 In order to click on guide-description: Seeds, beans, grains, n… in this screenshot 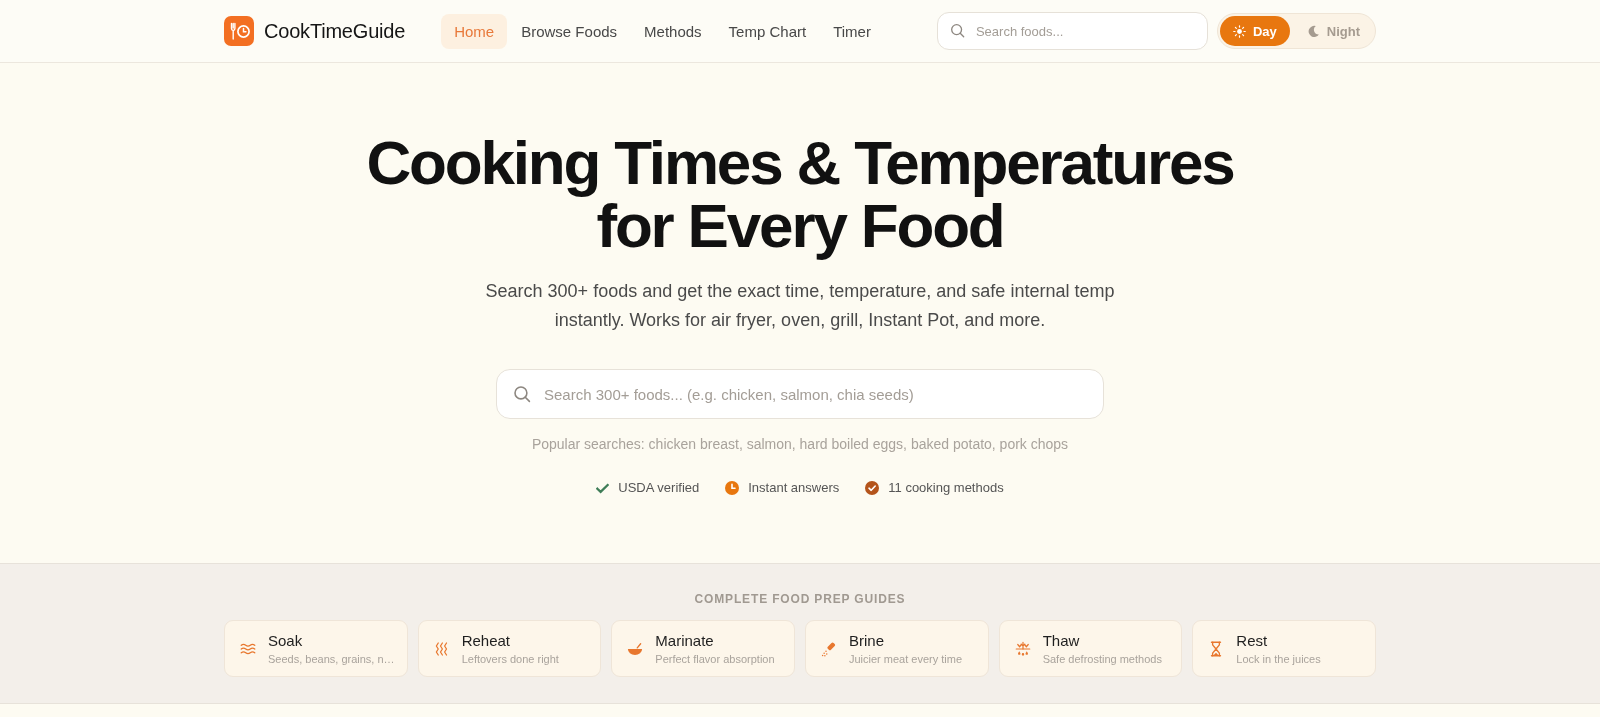, I will do `click(331, 659)`.